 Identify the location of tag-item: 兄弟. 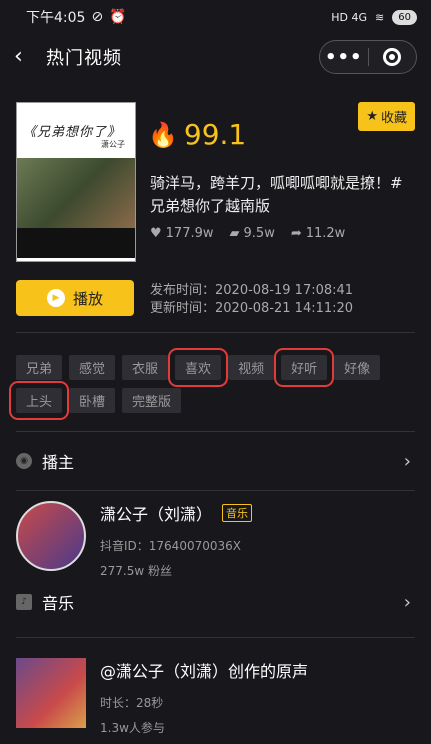
(39, 367).